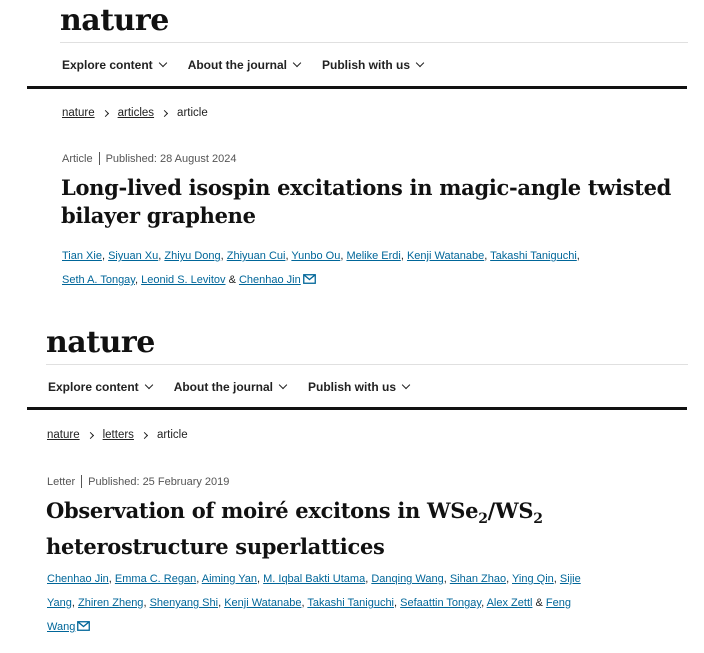 The height and width of the screenshot is (653, 704). Describe the element at coordinates (61, 627) in the screenshot. I see `author-link: Wang` at that location.